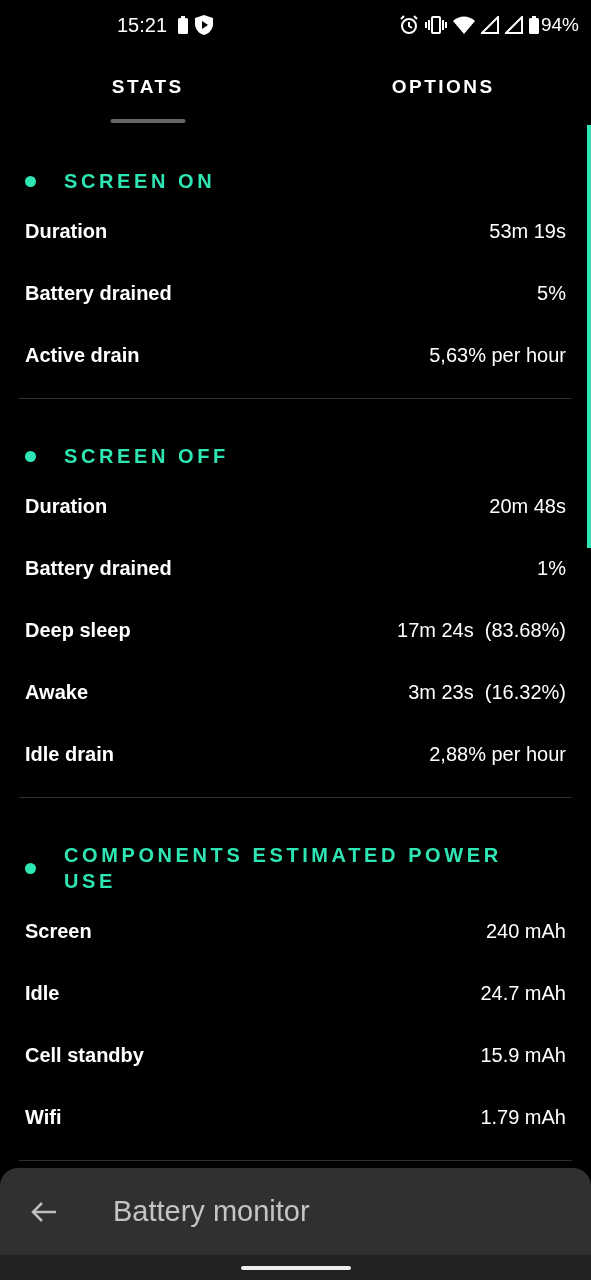 Image resolution: width=591 pixels, height=1280 pixels. Describe the element at coordinates (497, 355) in the screenshot. I see `stat-value: 5,63% per hour` at that location.